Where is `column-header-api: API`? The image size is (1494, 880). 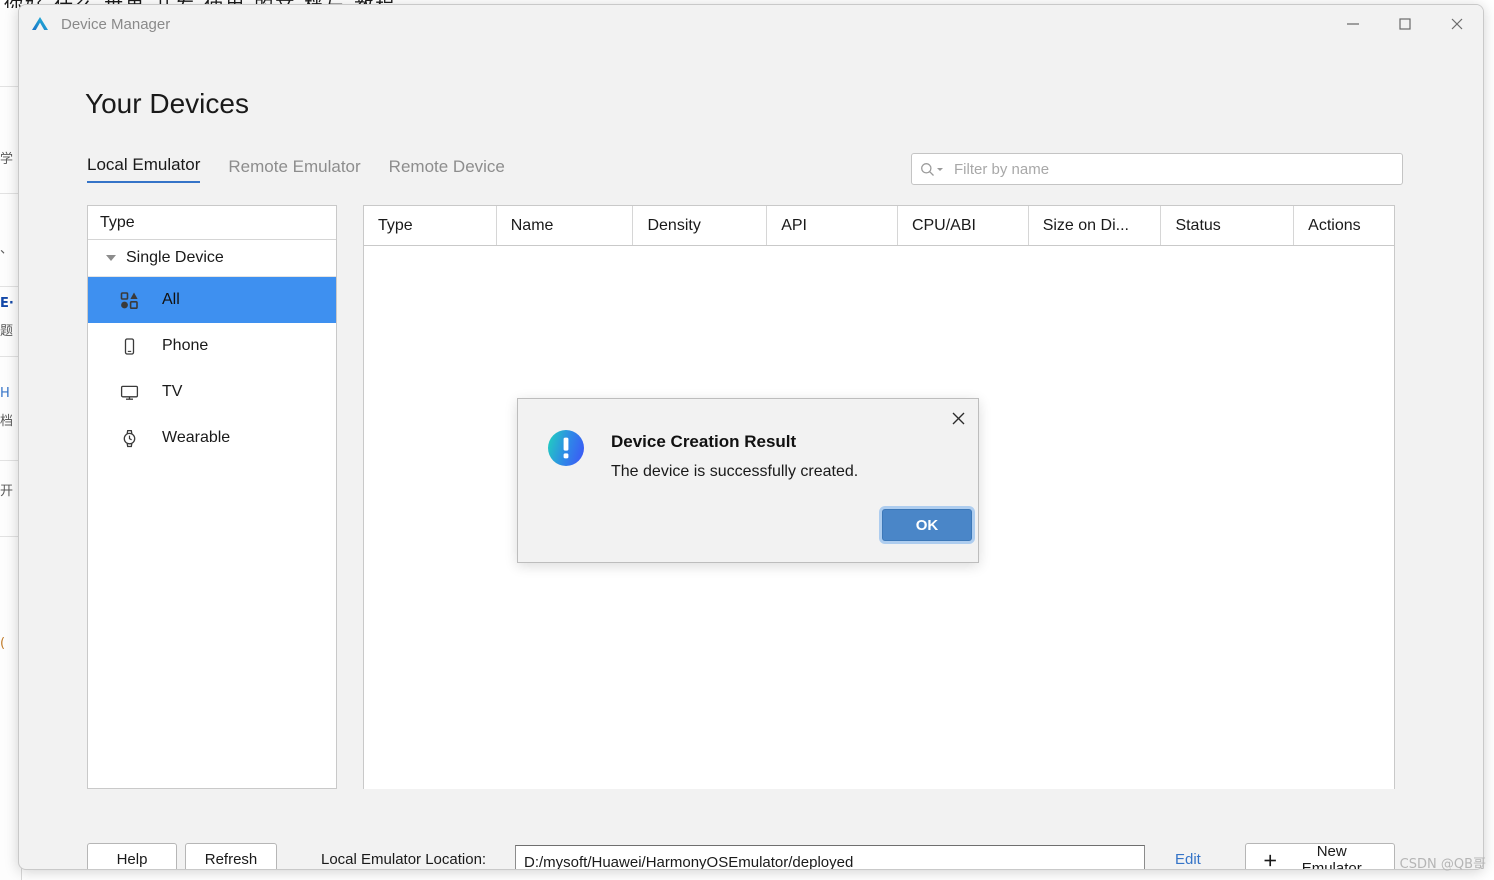 column-header-api: API is located at coordinates (832, 225).